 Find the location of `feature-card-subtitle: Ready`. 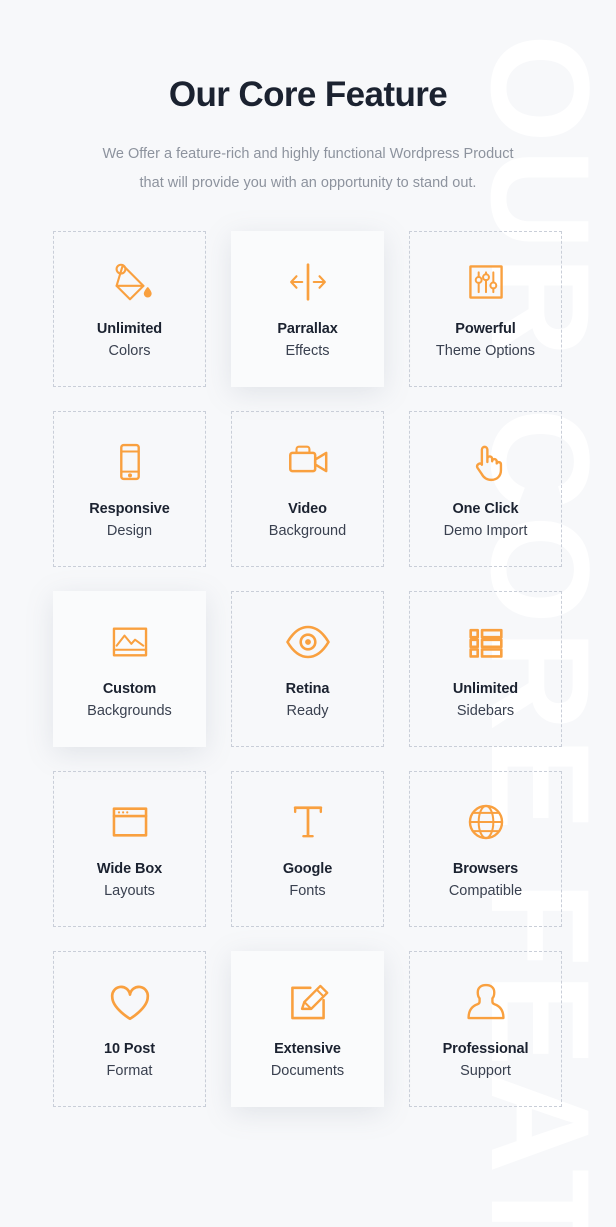

feature-card-subtitle: Ready is located at coordinates (307, 711).